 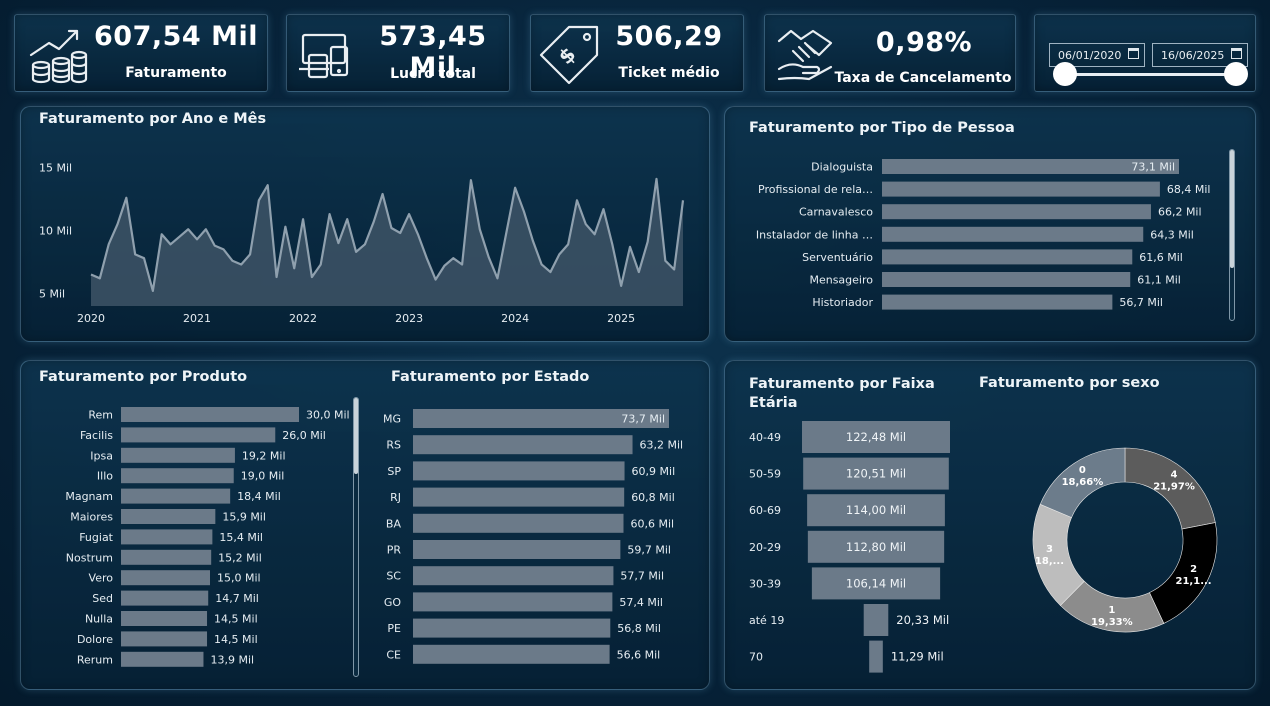 What do you see at coordinates (101, 455) in the screenshot?
I see `category-label: Ipsa` at bounding box center [101, 455].